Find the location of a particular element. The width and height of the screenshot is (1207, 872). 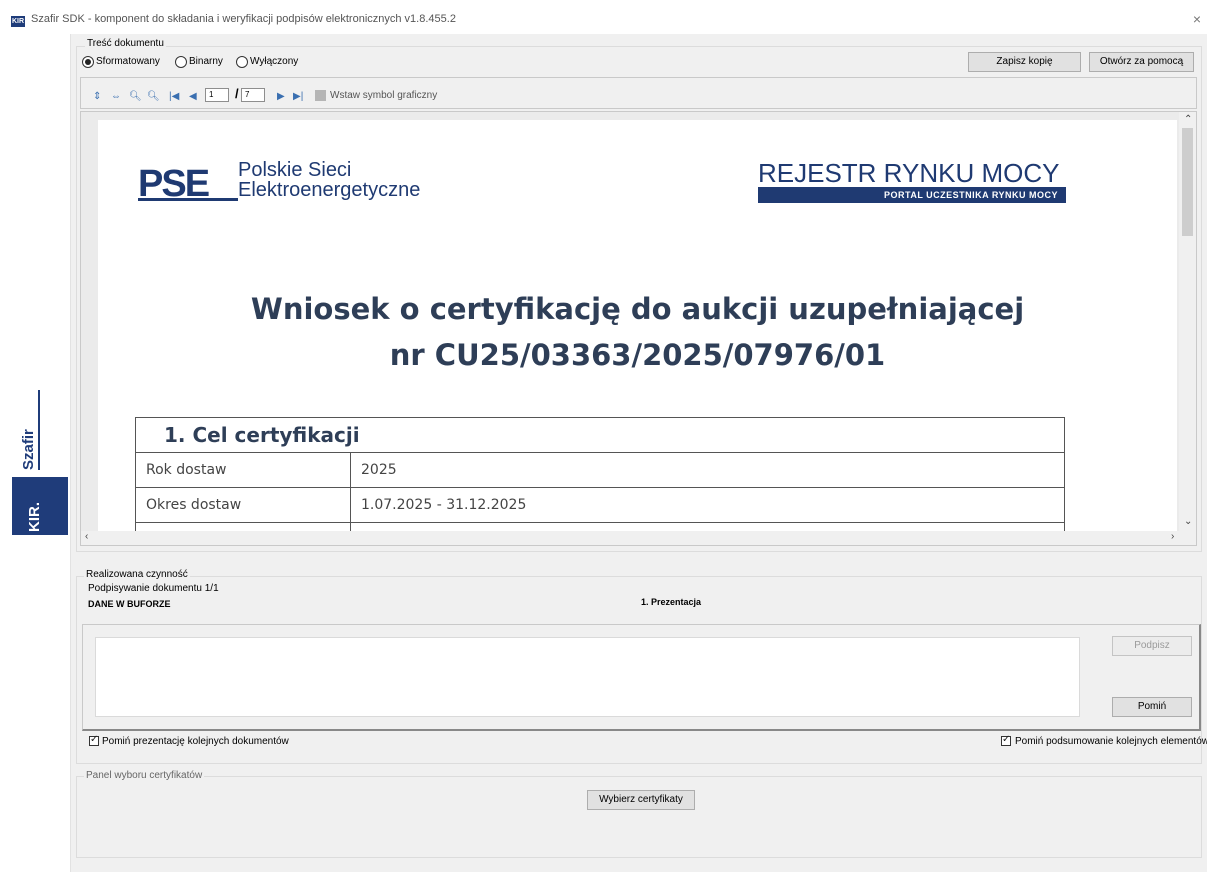

table-row: Okres dostaw 1.07.2025 - 31.12.2025 is located at coordinates (600, 505).